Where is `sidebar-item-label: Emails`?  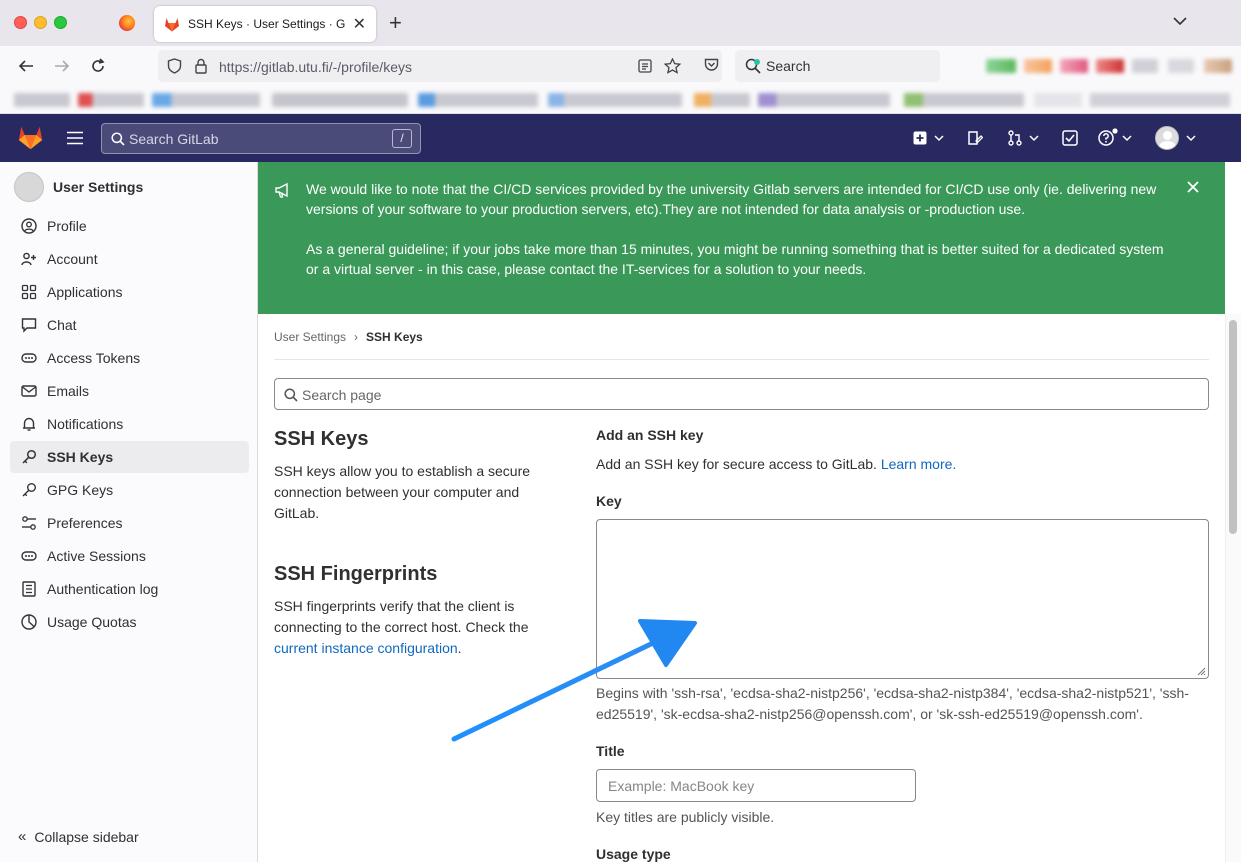
sidebar-item-label: Emails is located at coordinates (68, 391).